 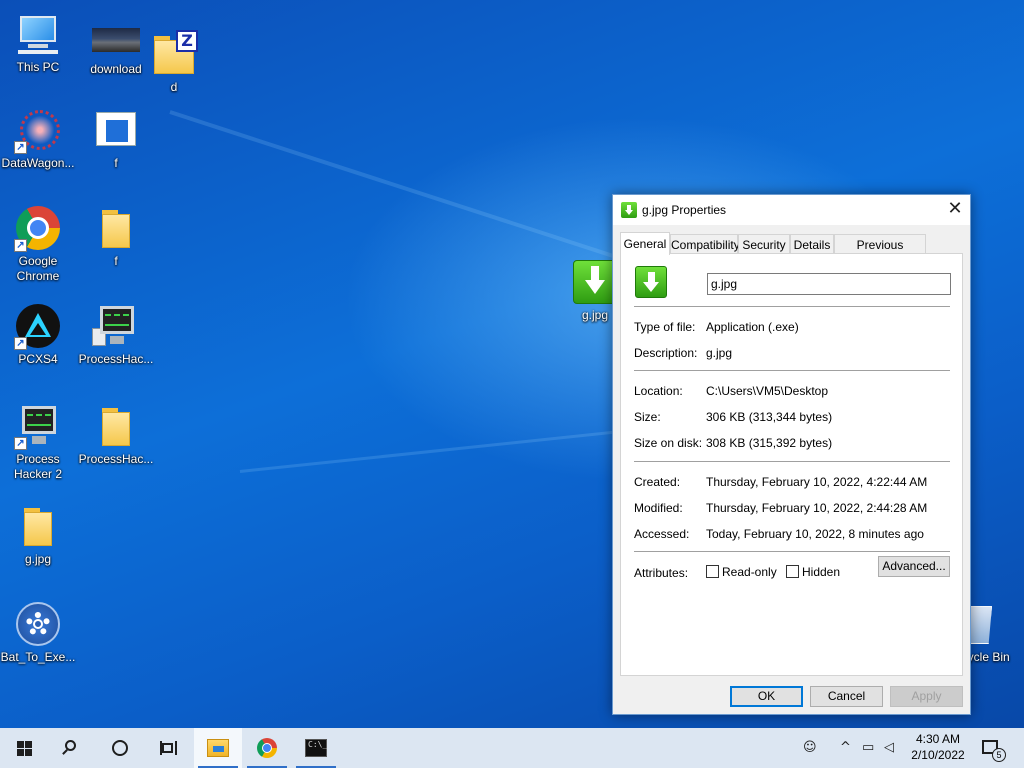 What do you see at coordinates (938, 755) in the screenshot?
I see `clock-date: 2/10/2022` at bounding box center [938, 755].